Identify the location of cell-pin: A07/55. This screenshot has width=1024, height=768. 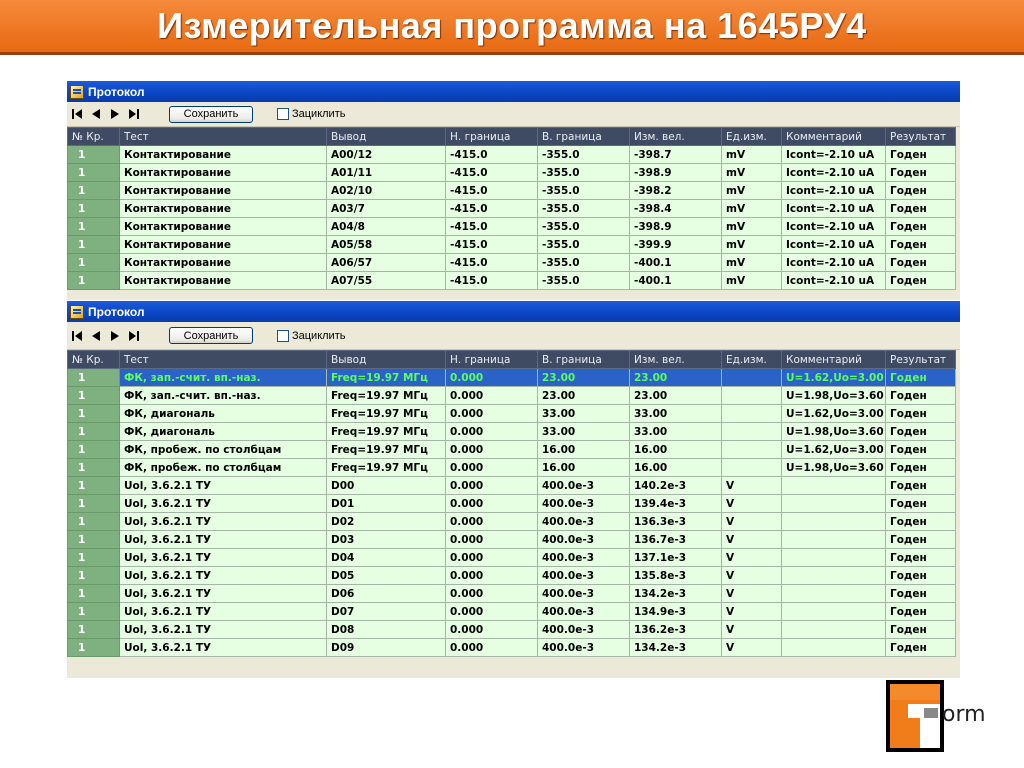
(386, 280).